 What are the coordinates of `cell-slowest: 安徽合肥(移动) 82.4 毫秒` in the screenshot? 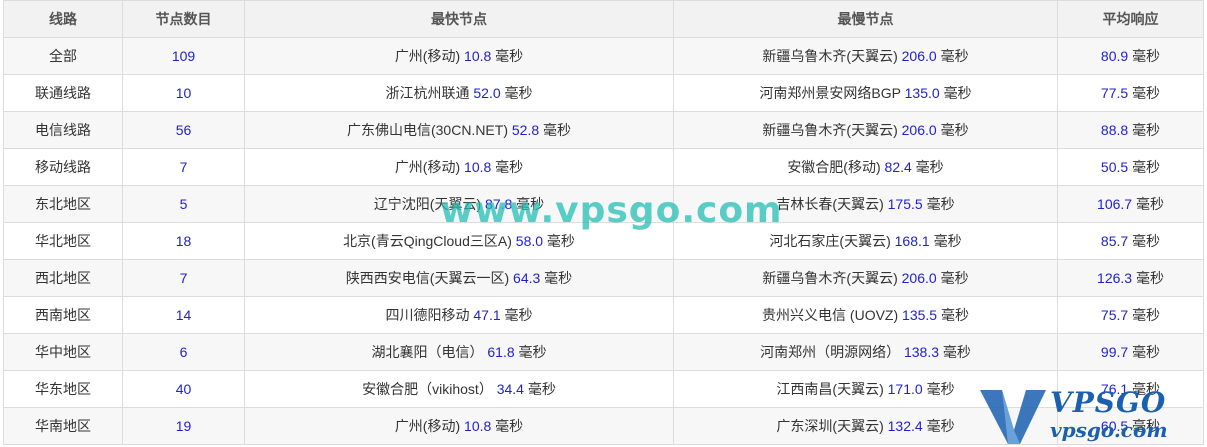 It's located at (865, 167).